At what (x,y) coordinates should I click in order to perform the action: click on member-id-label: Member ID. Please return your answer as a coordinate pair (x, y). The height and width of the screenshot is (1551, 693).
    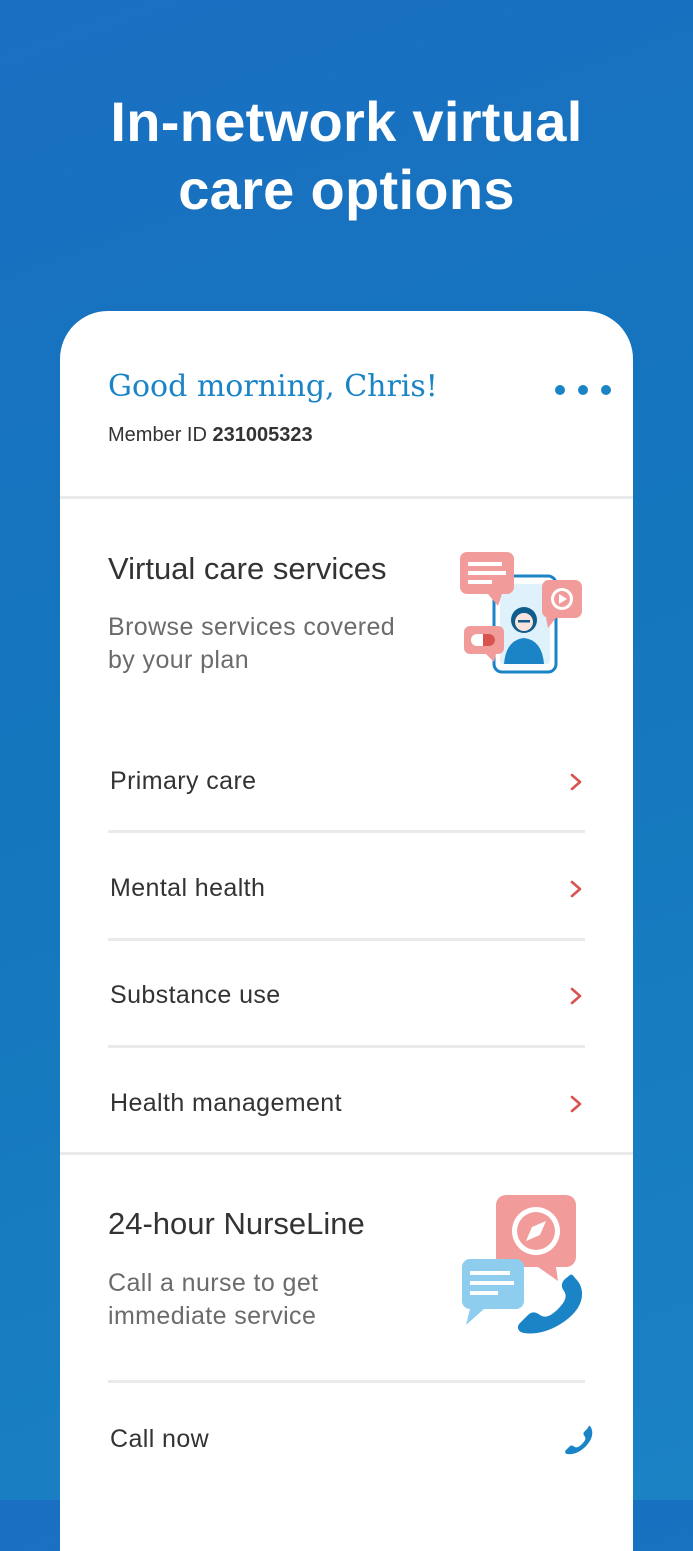
    Looking at the image, I should click on (157, 435).